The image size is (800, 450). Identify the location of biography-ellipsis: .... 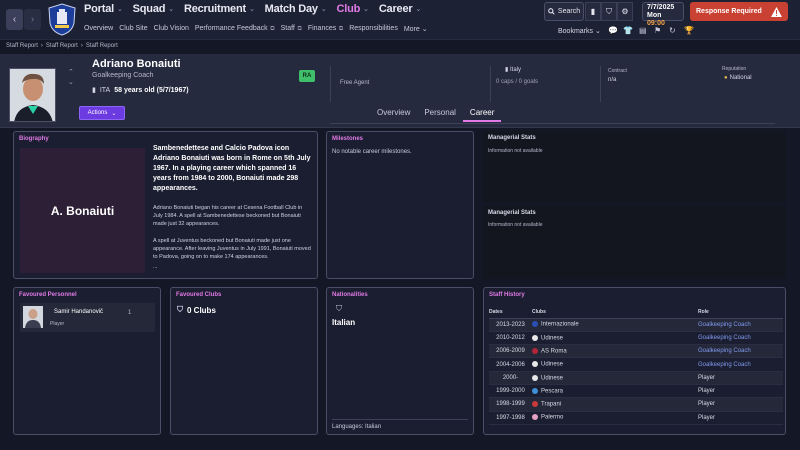
(155, 267).